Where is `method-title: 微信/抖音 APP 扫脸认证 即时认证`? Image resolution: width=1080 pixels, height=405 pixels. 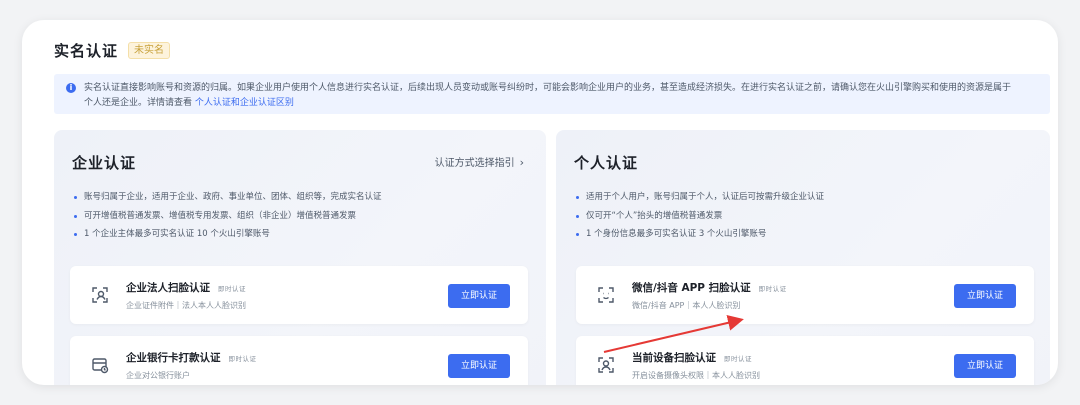 method-title: 微信/抖音 APP 扫脸认证 即时认证 is located at coordinates (709, 287).